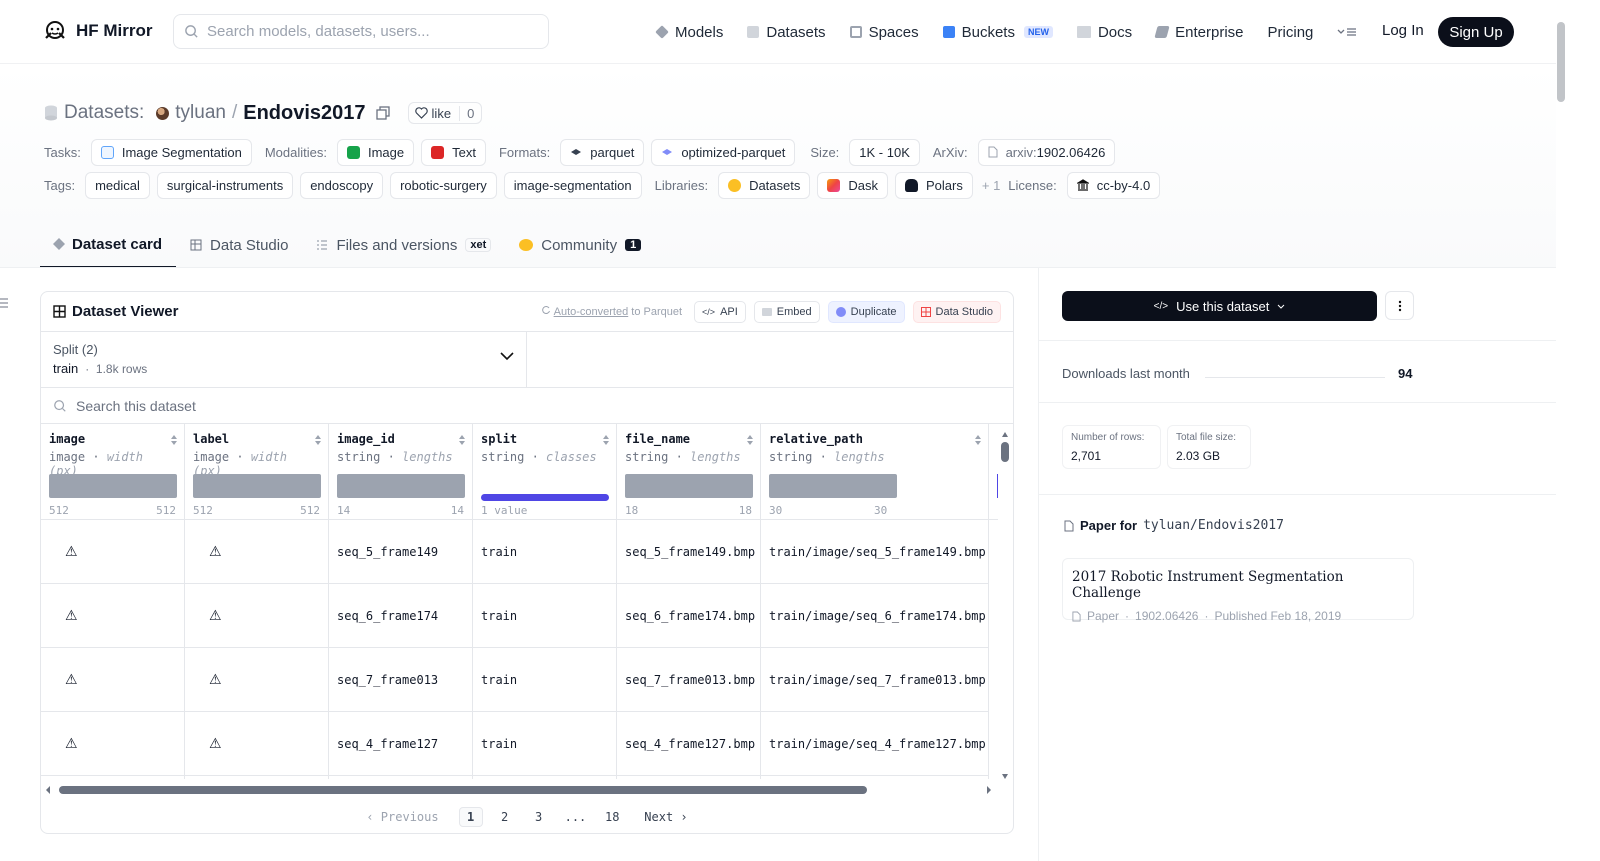  What do you see at coordinates (200, 113) in the screenshot?
I see `owner-link: tyluan` at bounding box center [200, 113].